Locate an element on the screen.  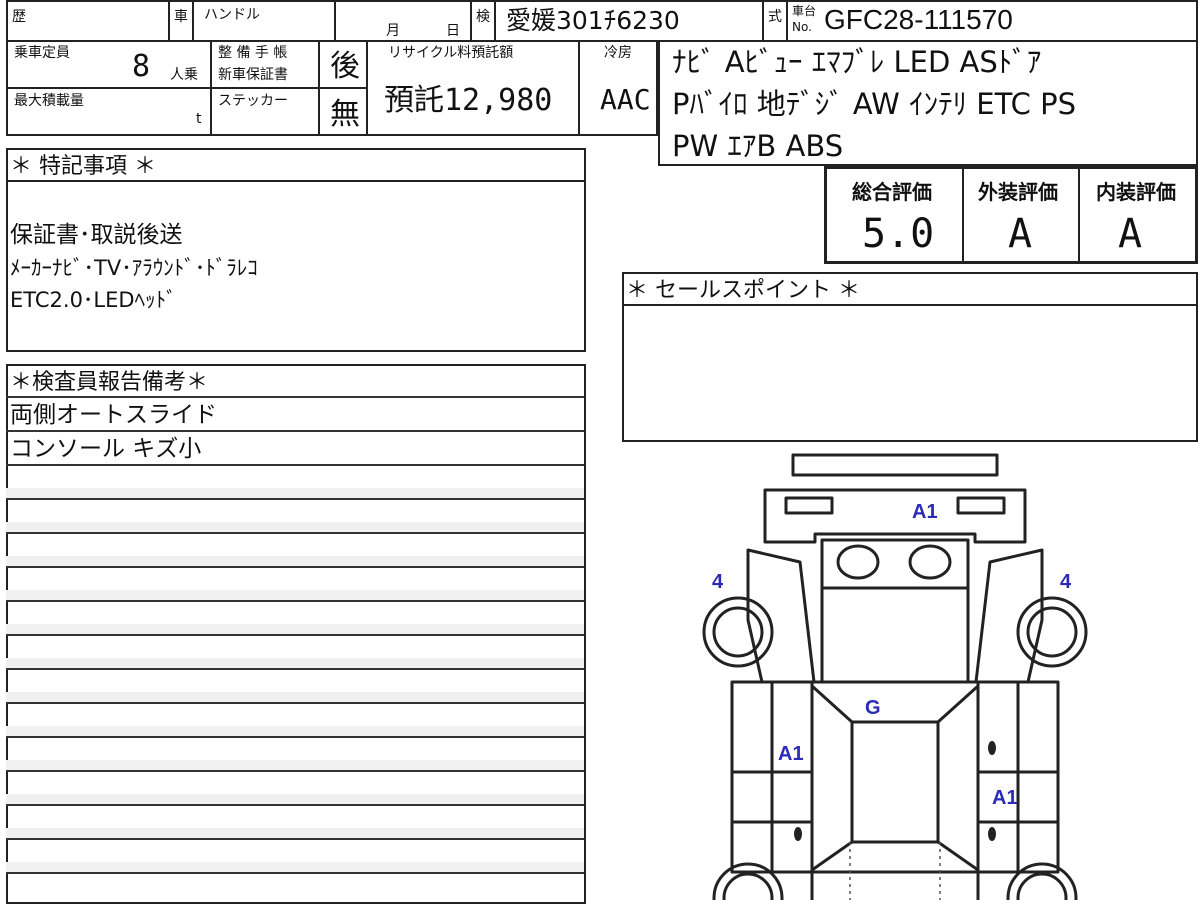
front-bumper is located at coordinates (895, 465).